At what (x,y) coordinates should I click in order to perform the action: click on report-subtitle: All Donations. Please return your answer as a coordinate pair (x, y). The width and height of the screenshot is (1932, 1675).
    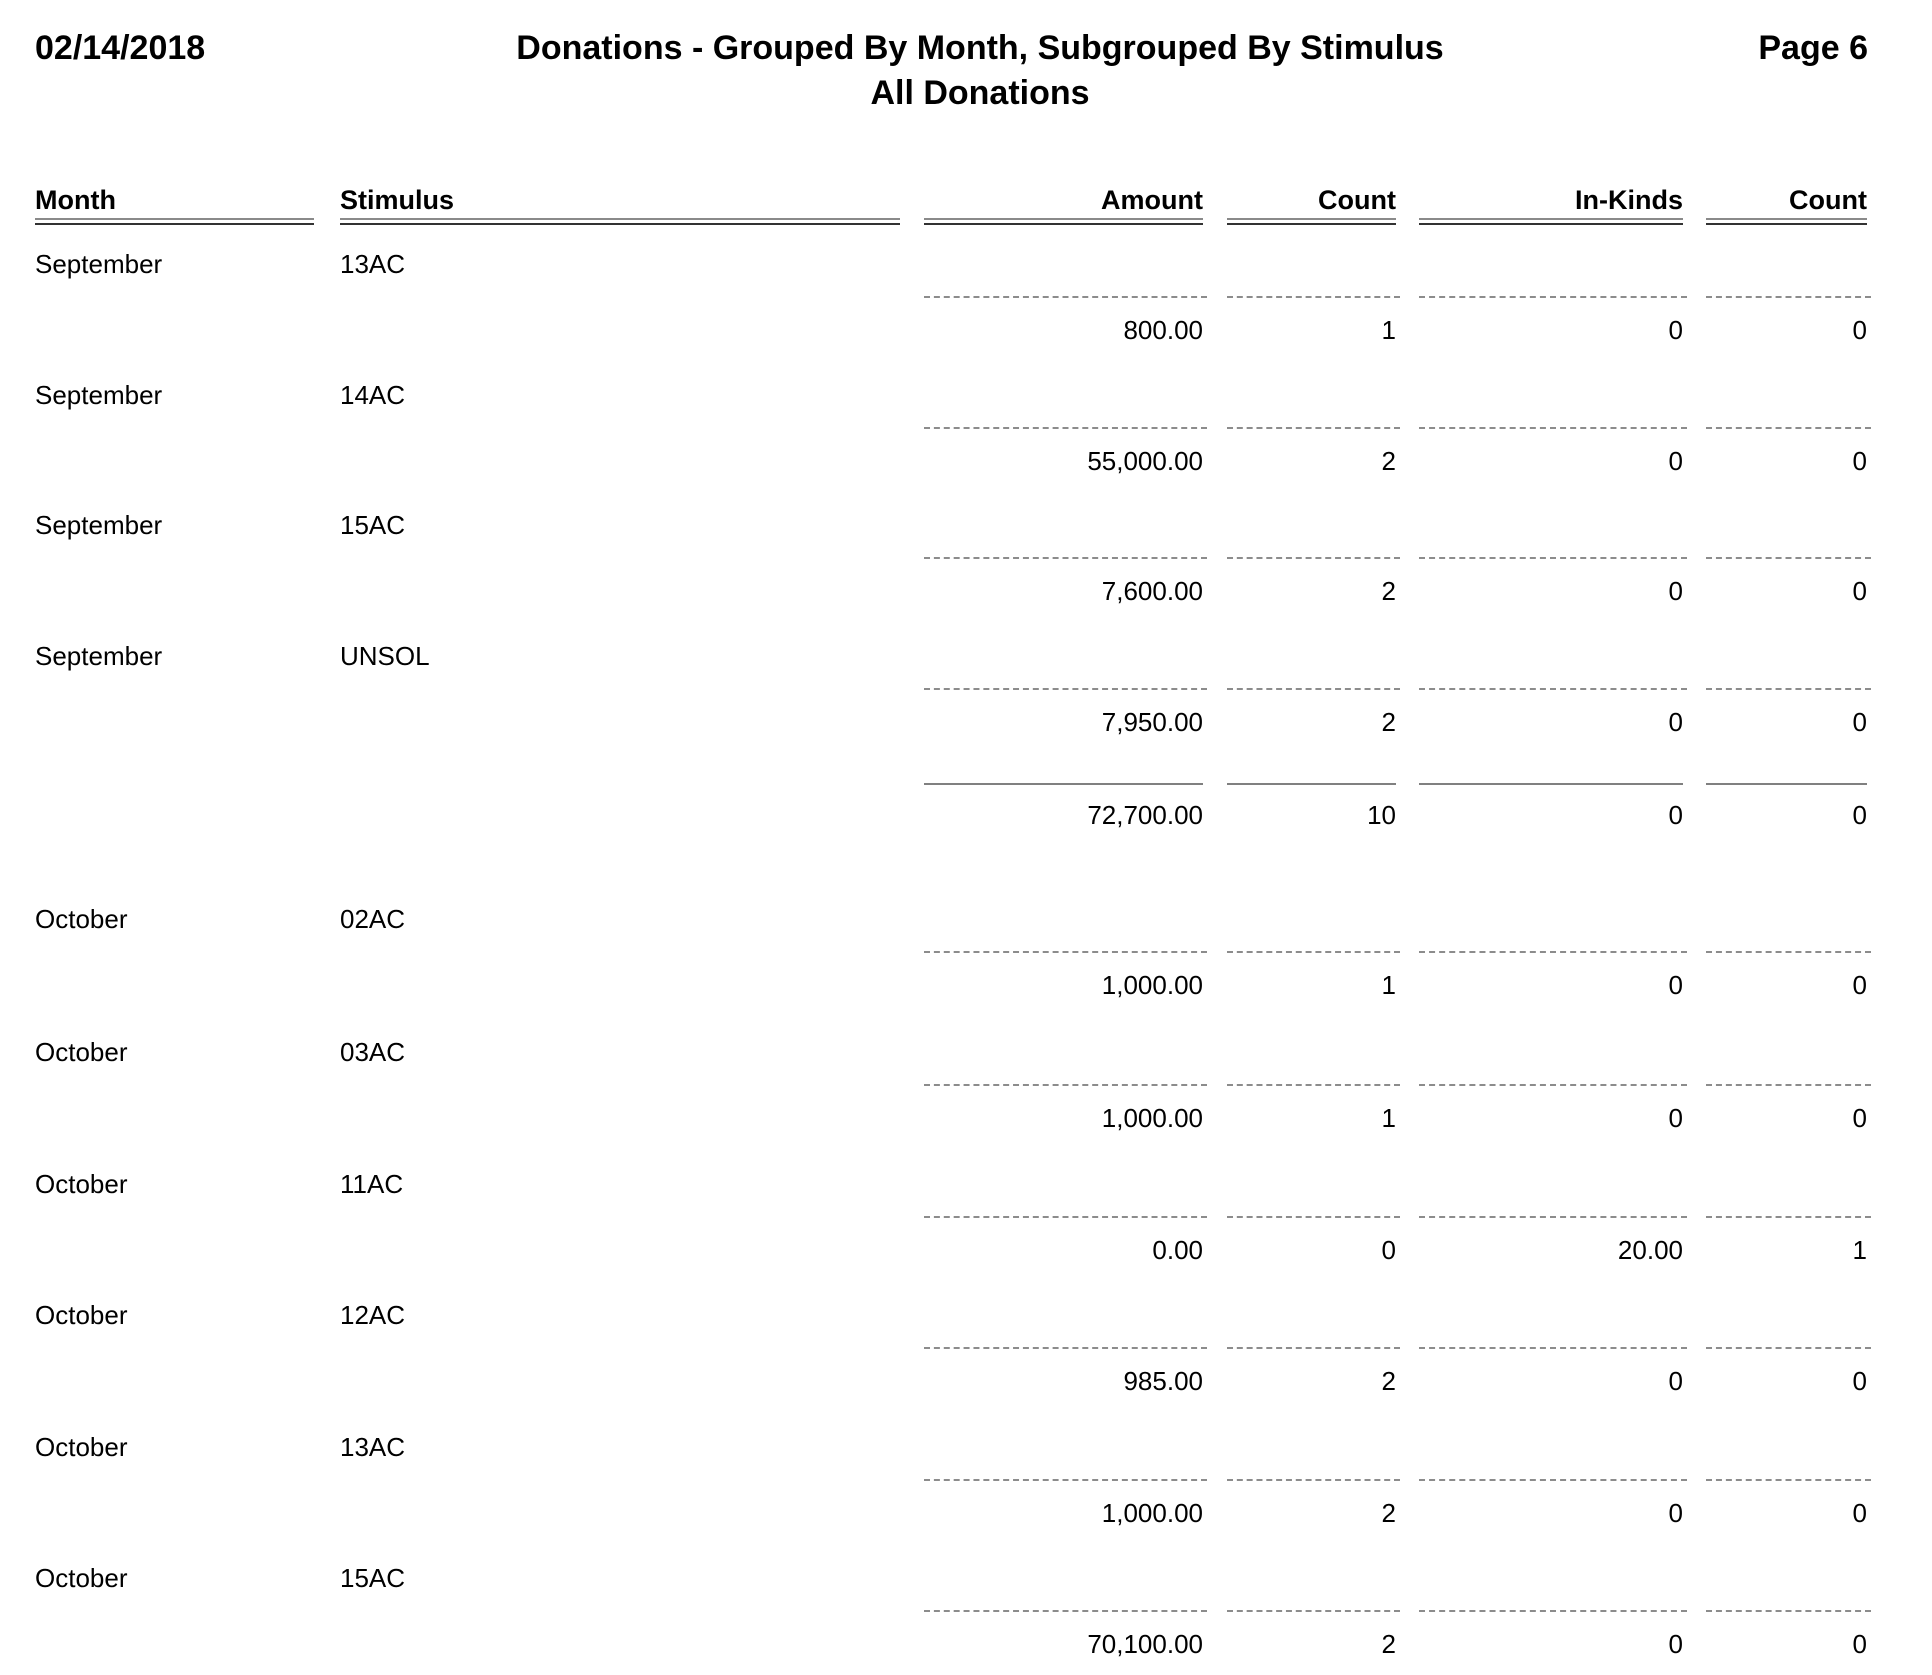
    Looking at the image, I should click on (980, 93).